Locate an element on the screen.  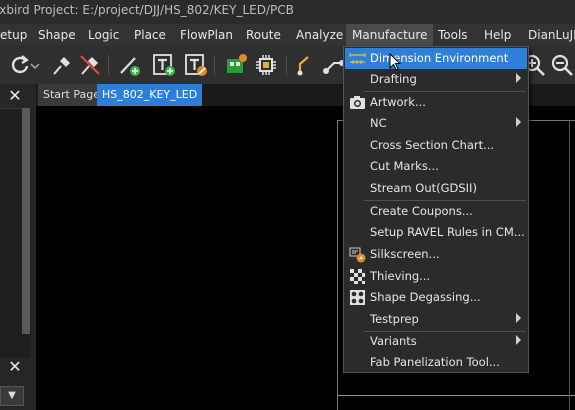
menu-logic: Logic is located at coordinates (103, 35).